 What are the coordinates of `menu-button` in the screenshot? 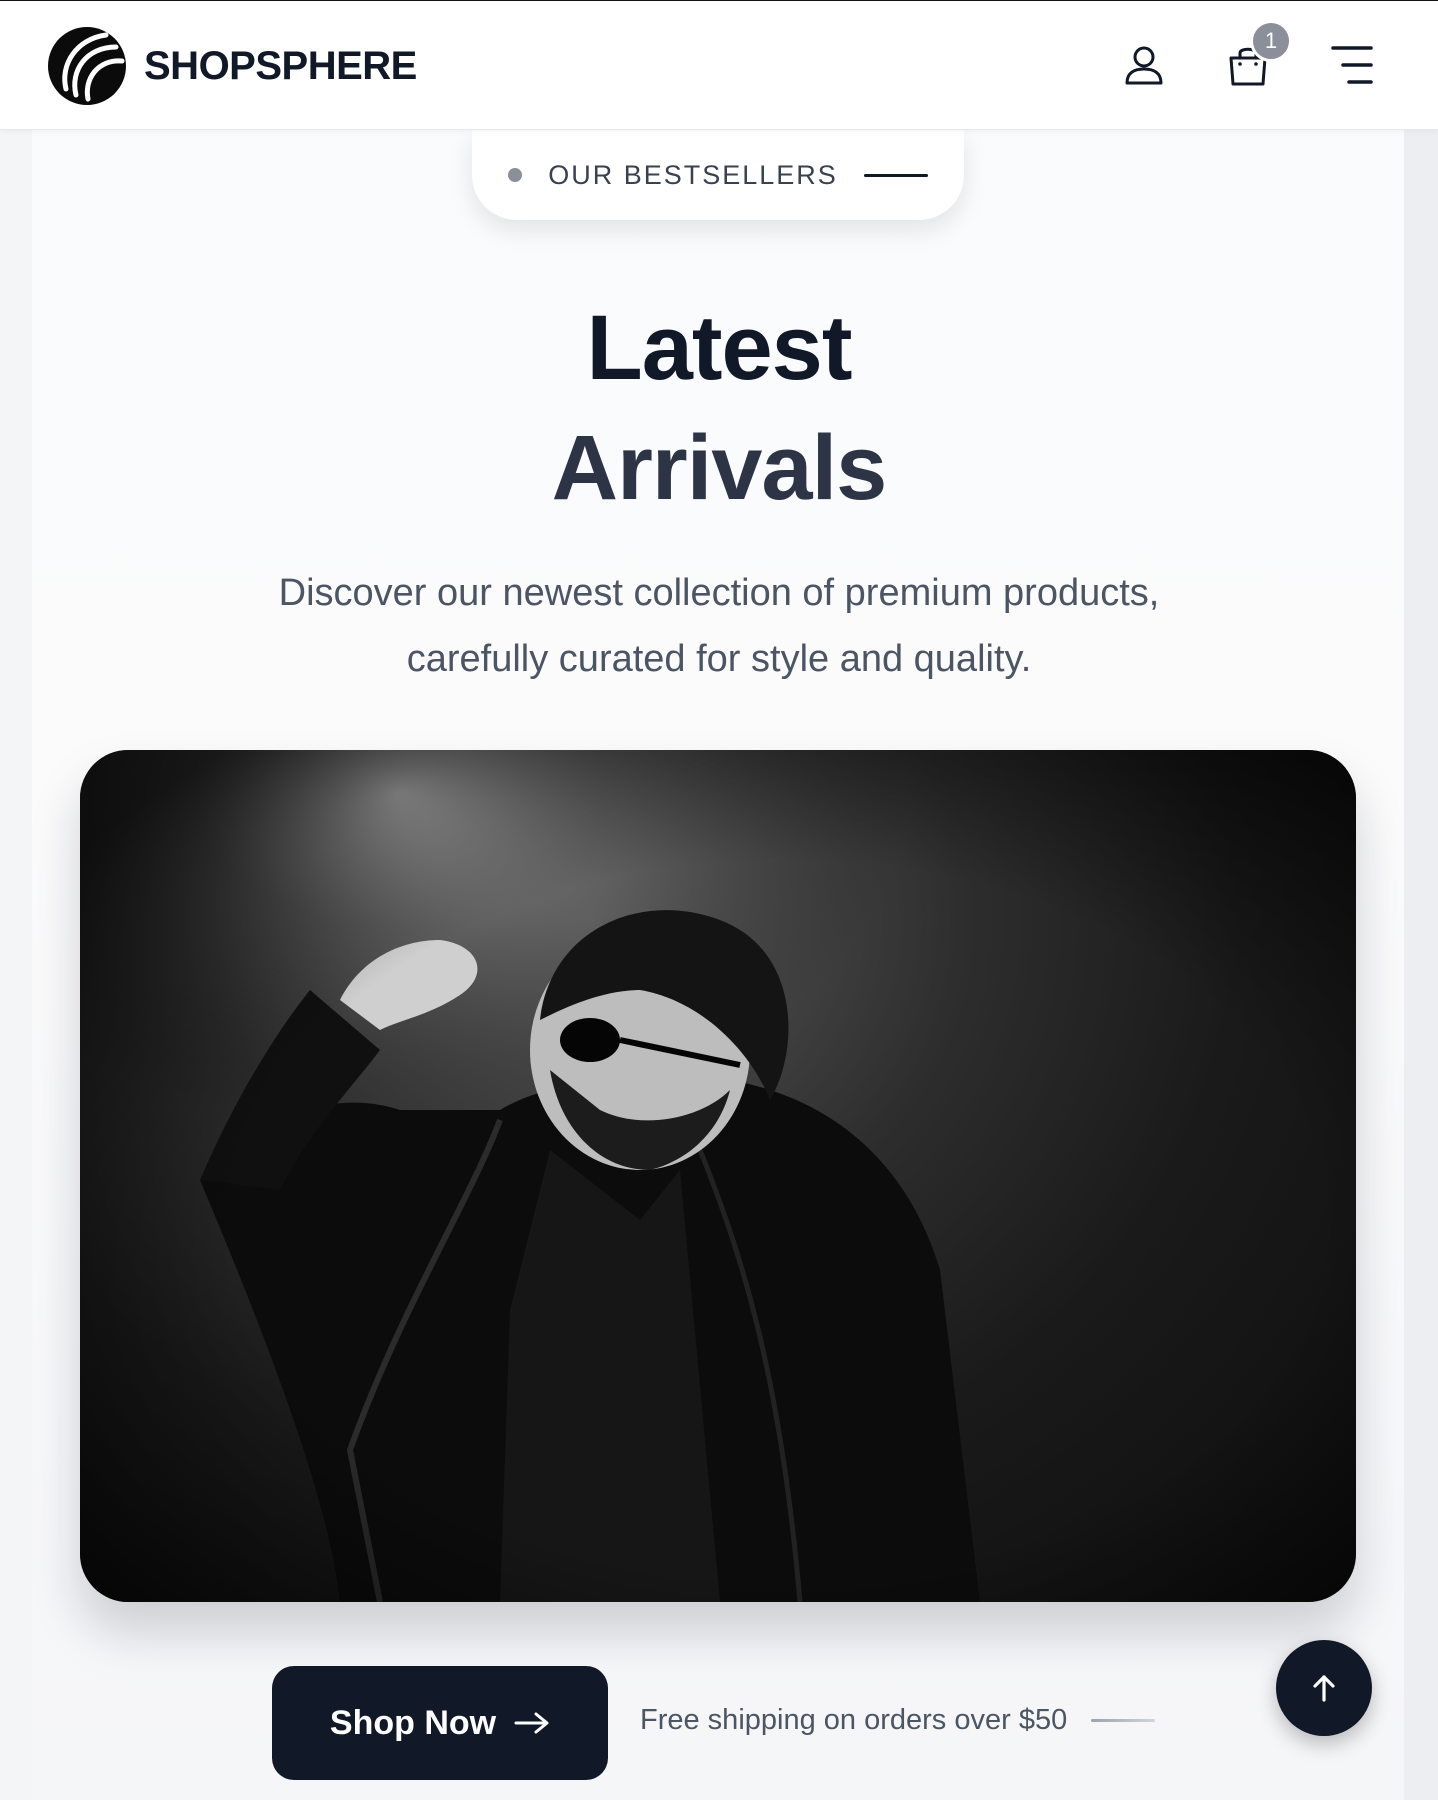 It's located at (1352, 65).